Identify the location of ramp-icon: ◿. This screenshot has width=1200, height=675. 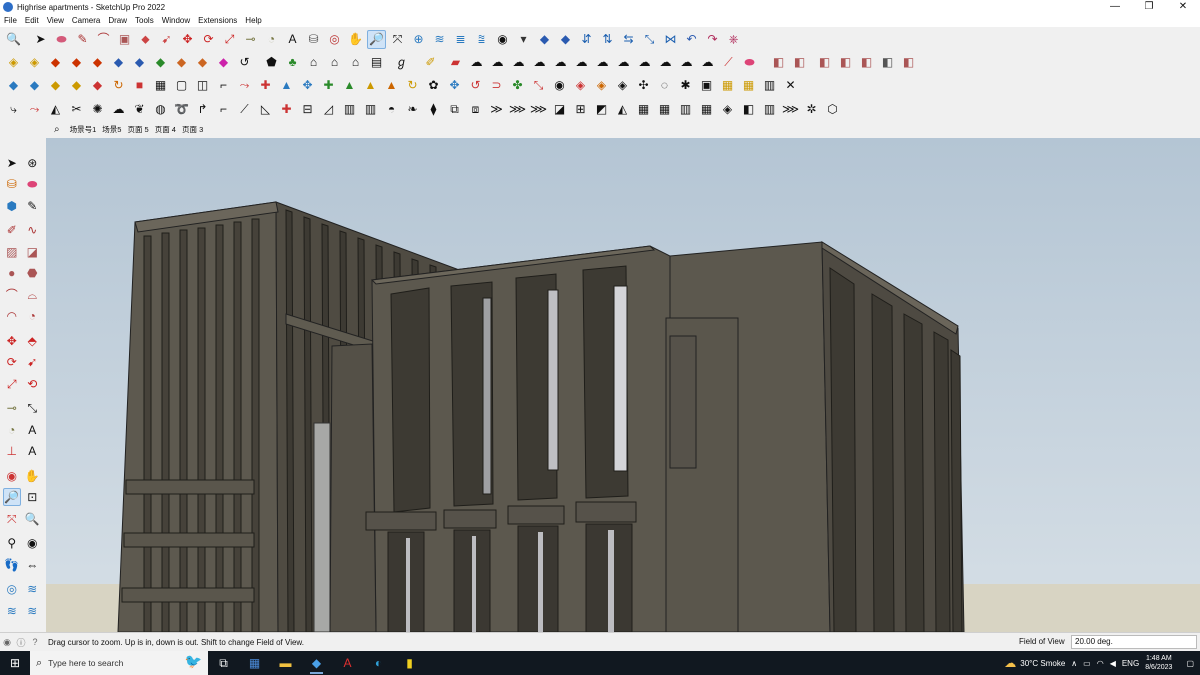
(328, 109).